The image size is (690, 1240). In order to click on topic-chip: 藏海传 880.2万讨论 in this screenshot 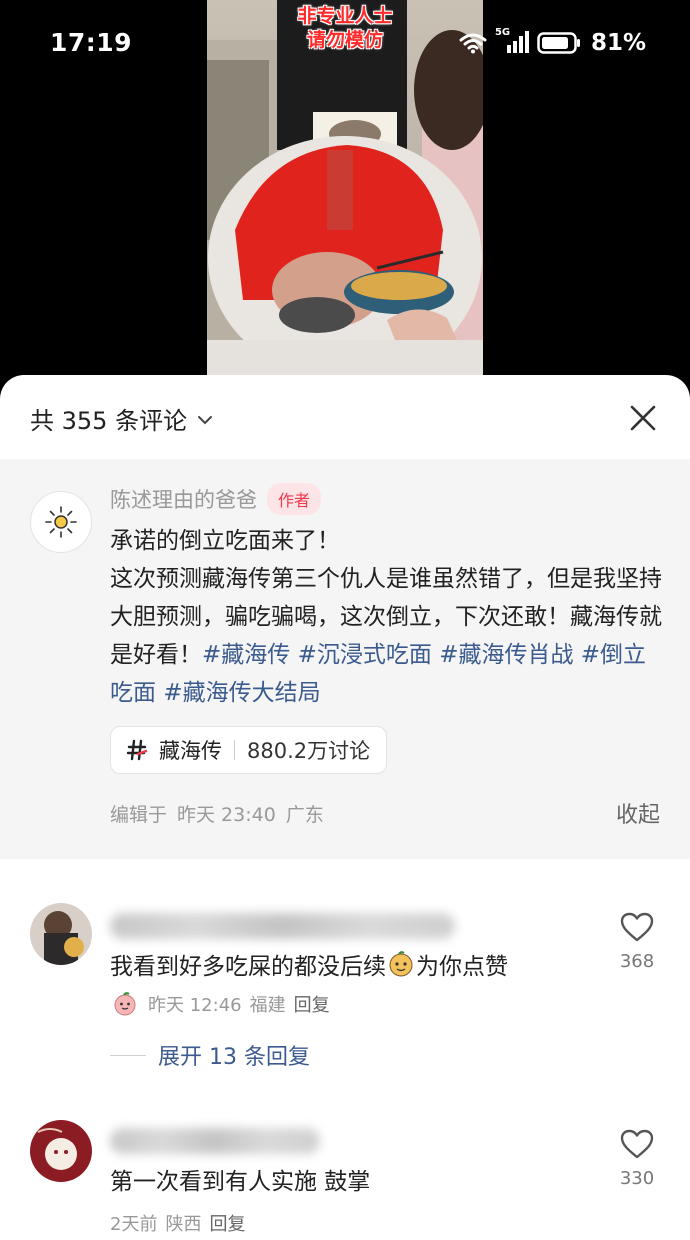, I will do `click(249, 750)`.